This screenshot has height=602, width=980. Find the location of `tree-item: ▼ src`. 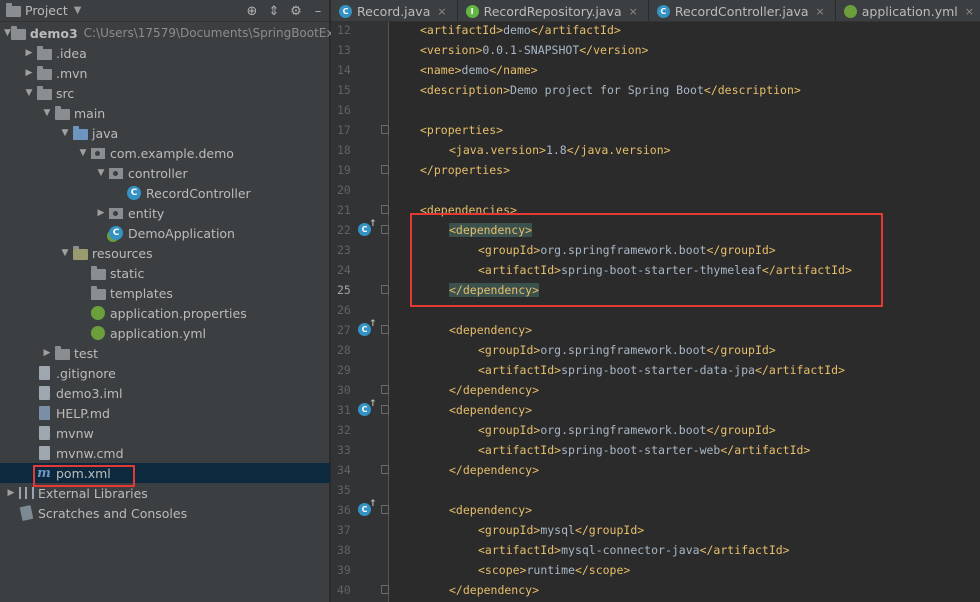

tree-item: ▼ src is located at coordinates (165, 93).